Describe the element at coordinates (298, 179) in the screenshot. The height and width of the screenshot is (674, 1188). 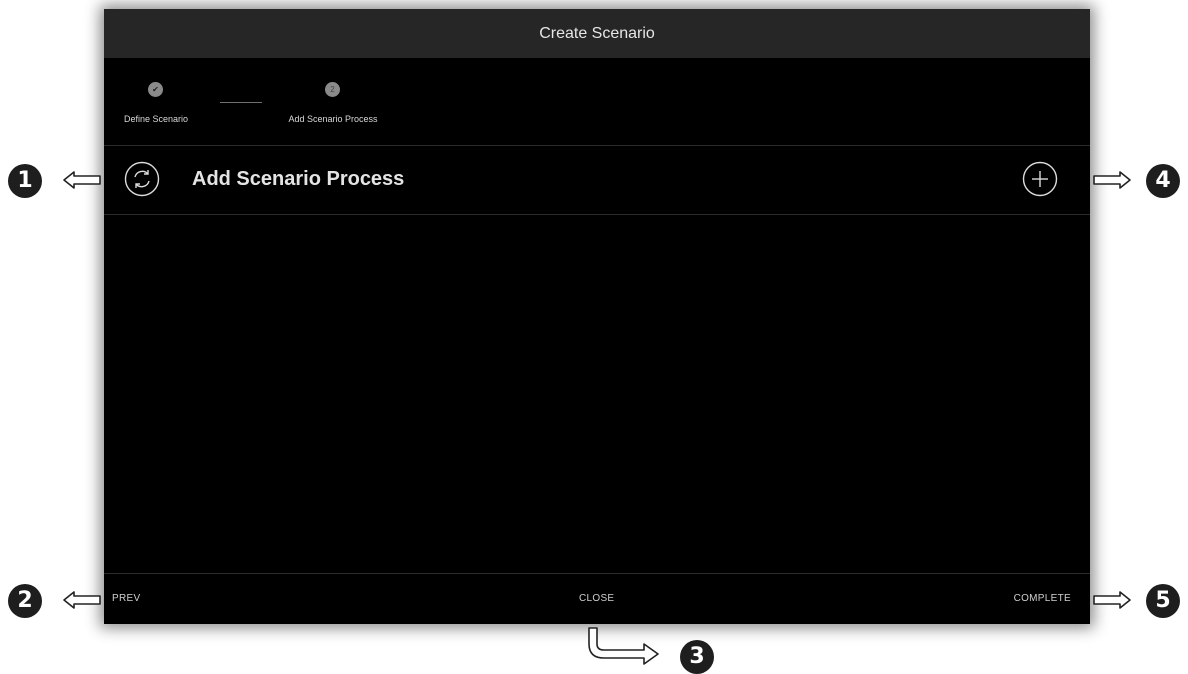
I see `section-title: Add Scenario Process` at that location.